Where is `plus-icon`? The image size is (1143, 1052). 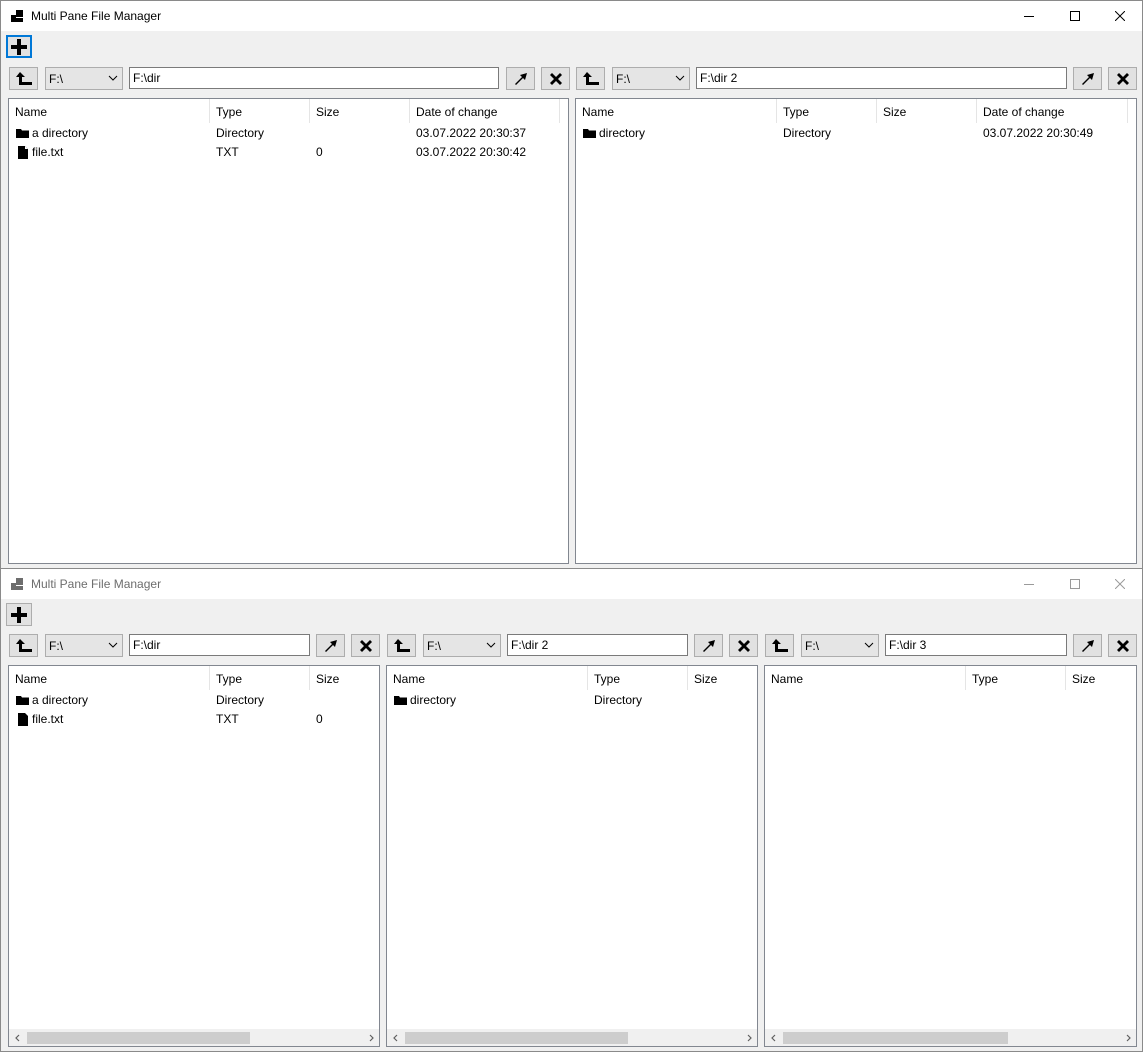
plus-icon is located at coordinates (19, 46).